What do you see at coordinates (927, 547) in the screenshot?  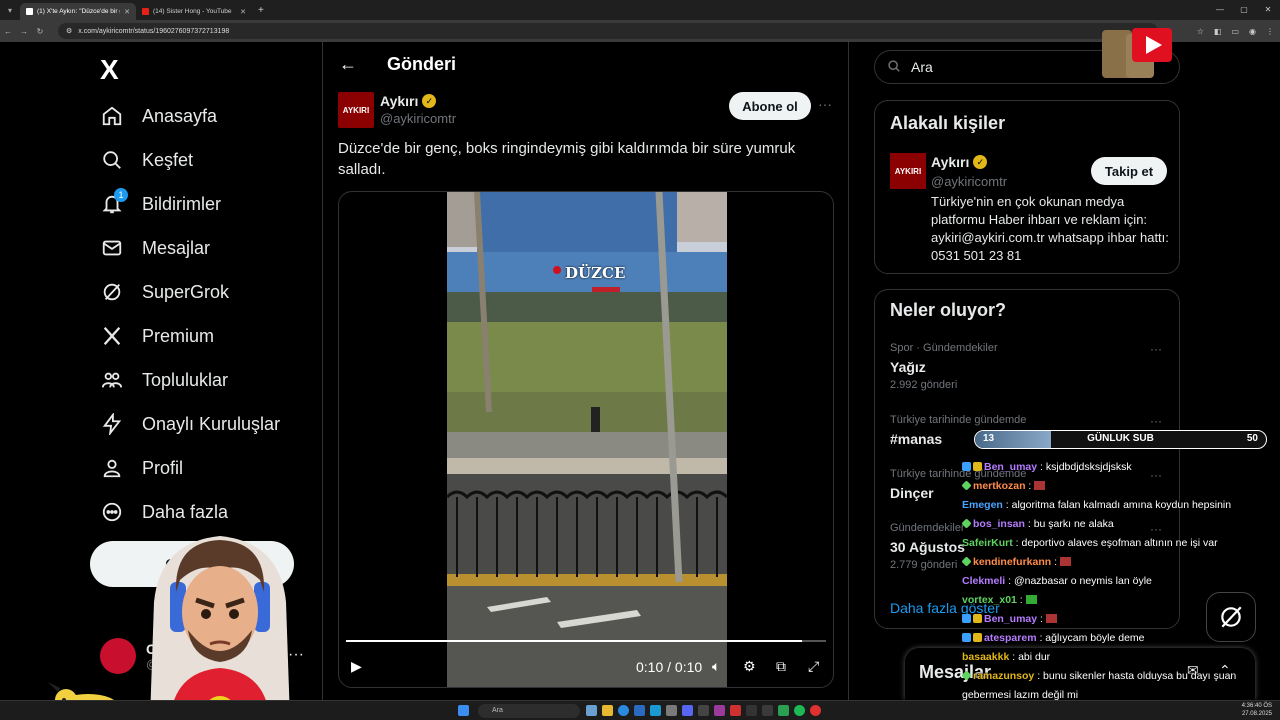 I see `trend-name: 30 Ağustos` at bounding box center [927, 547].